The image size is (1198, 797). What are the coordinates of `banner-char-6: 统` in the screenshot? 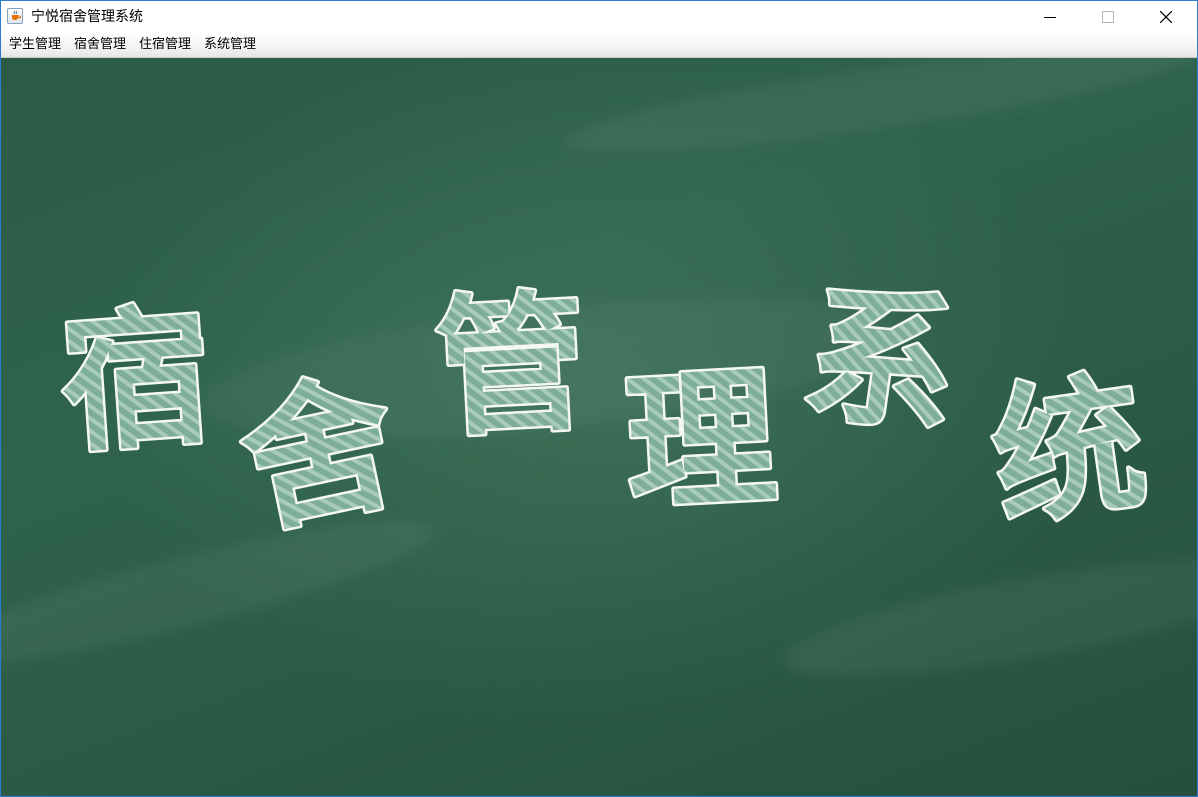 It's located at (1068, 451).